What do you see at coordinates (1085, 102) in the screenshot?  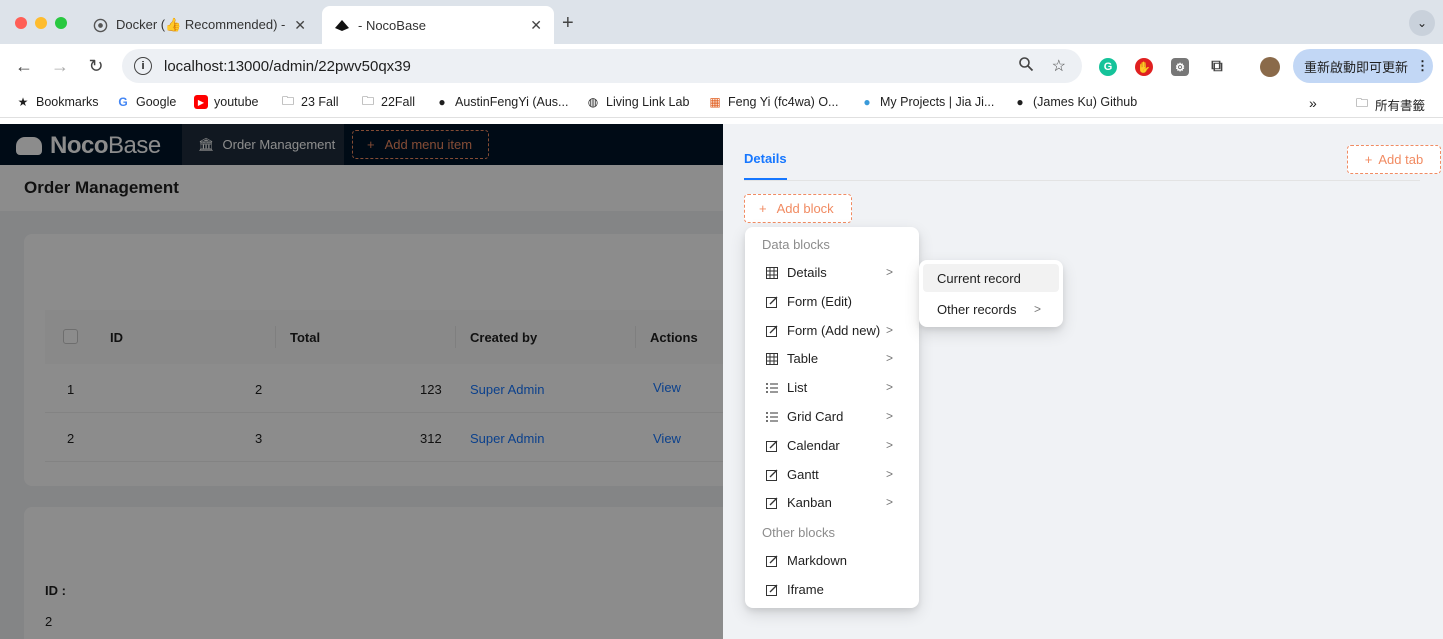 I see `bookmark-label: (James Ku) Github` at bounding box center [1085, 102].